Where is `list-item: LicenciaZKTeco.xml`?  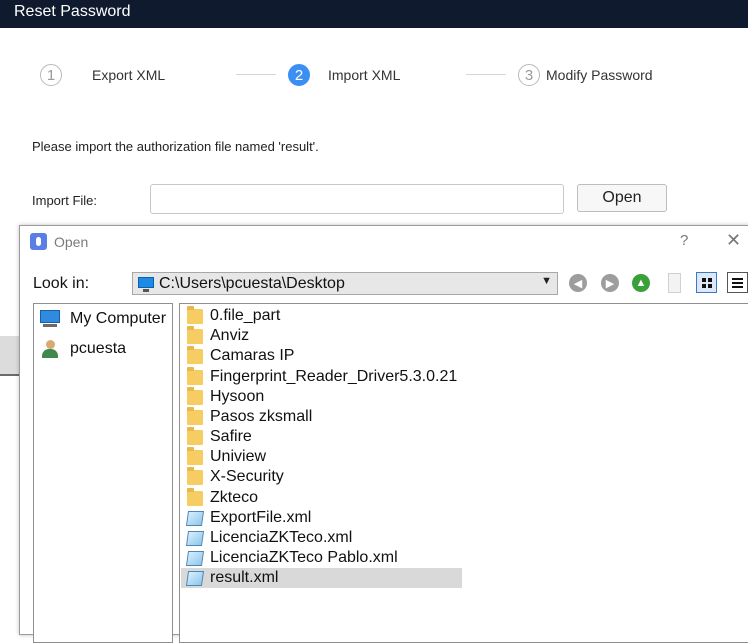 list-item: LicenciaZKTeco.xml is located at coordinates (268, 538).